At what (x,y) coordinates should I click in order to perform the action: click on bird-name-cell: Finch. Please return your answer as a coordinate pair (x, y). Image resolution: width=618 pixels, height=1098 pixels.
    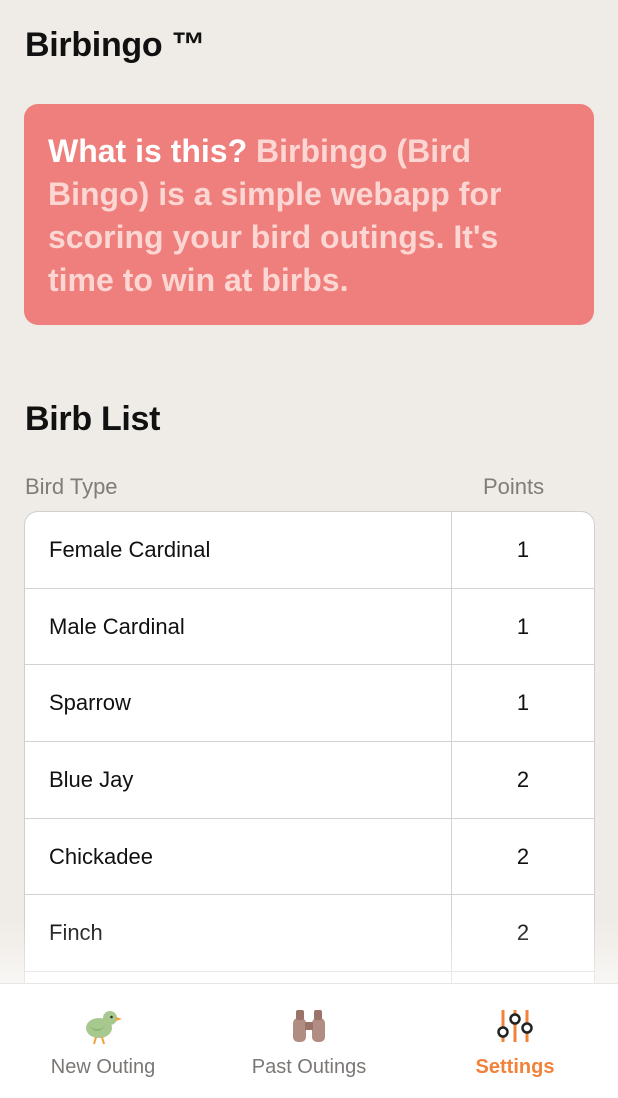
    Looking at the image, I should click on (238, 933).